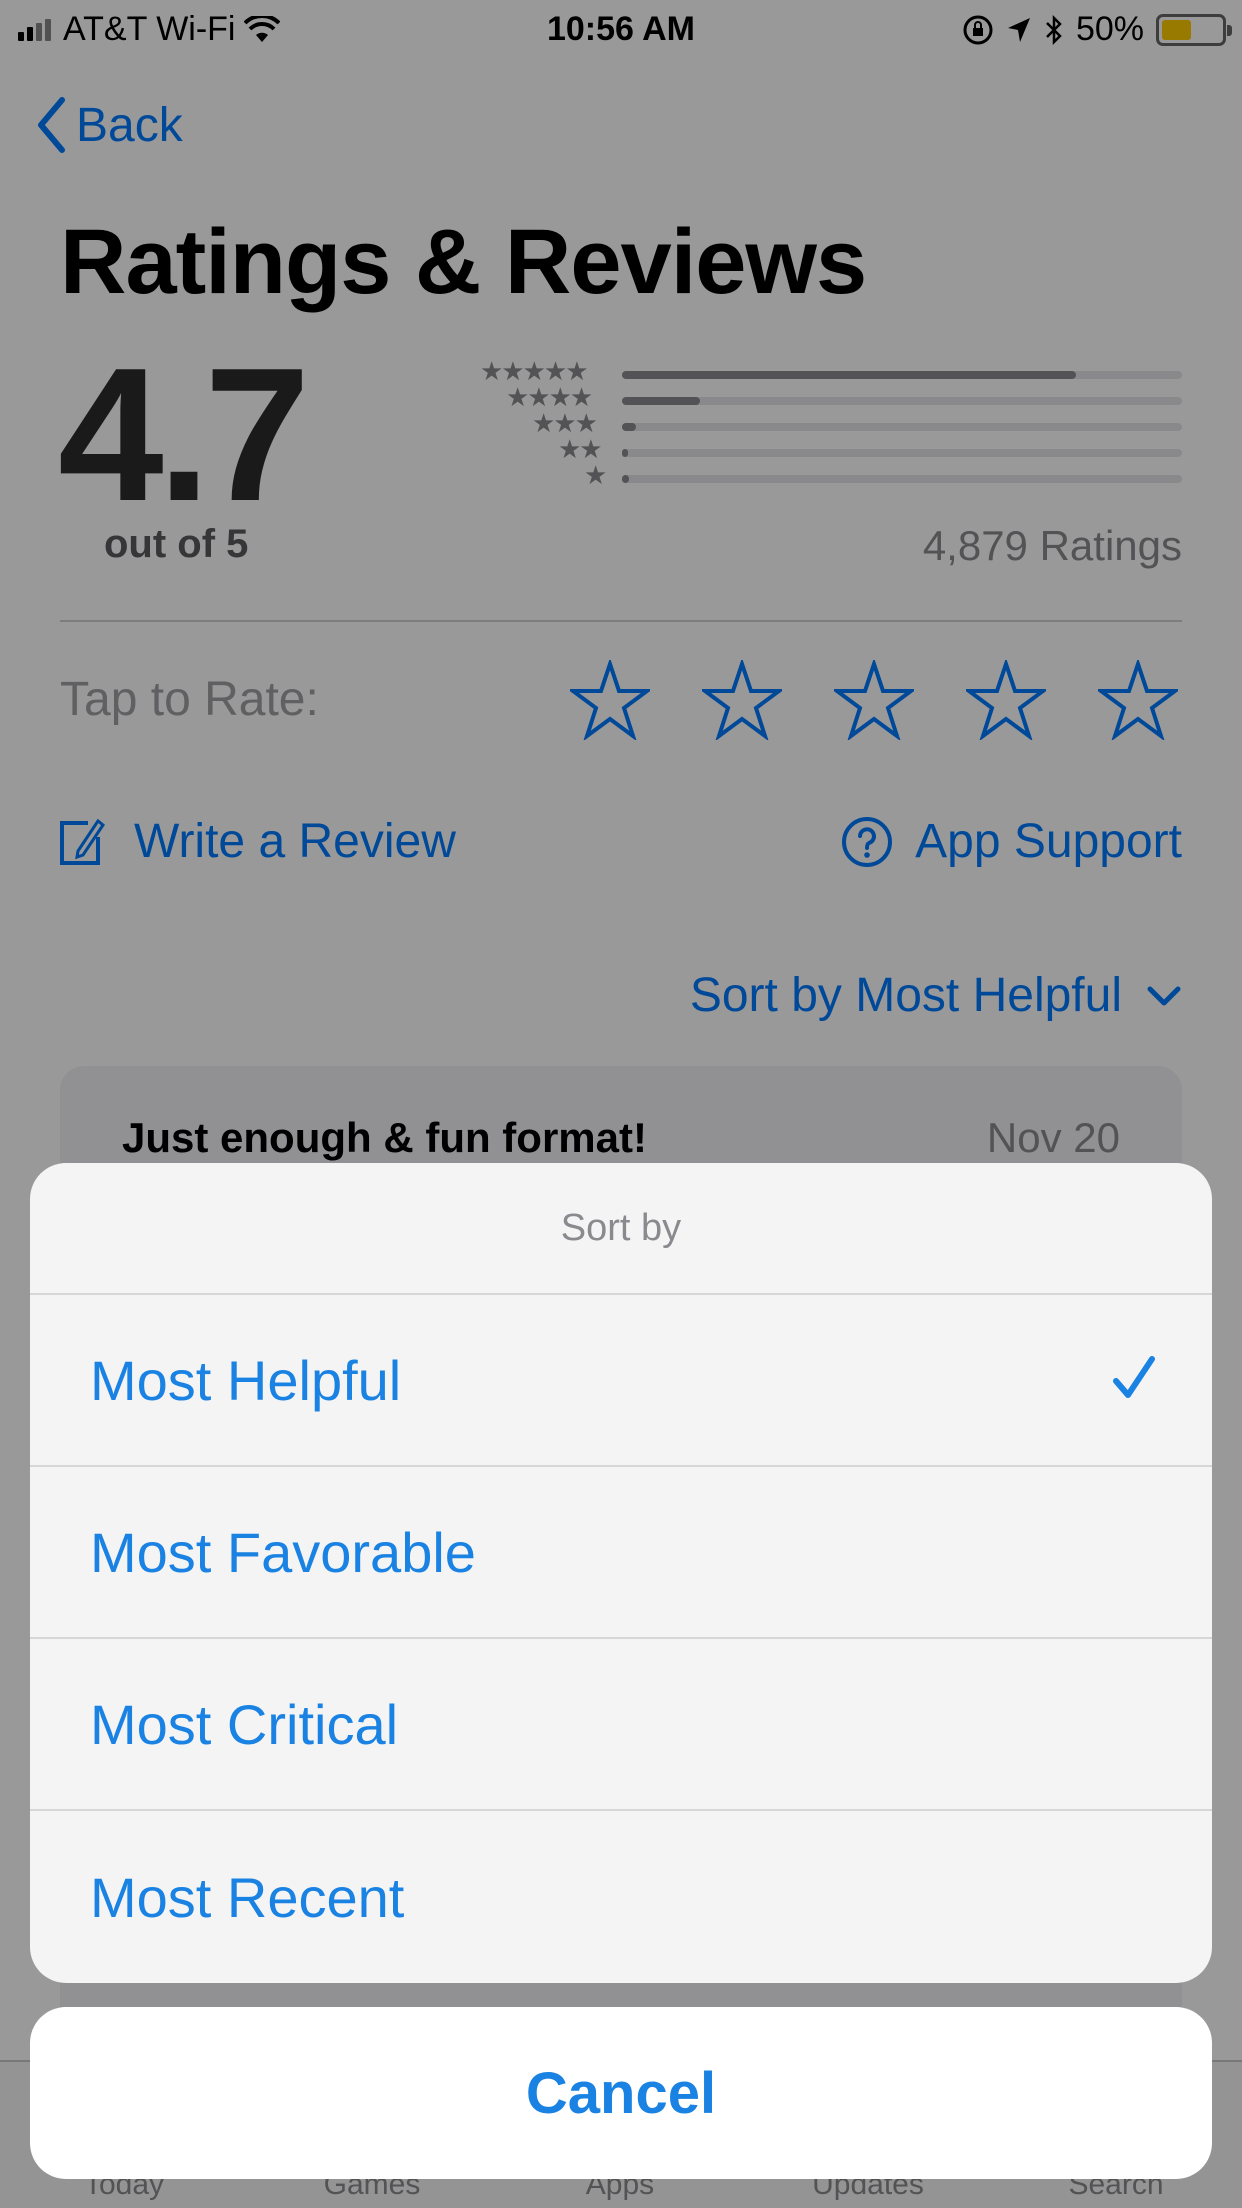  I want to click on action-sheet-title: Sort by, so click(621, 1229).